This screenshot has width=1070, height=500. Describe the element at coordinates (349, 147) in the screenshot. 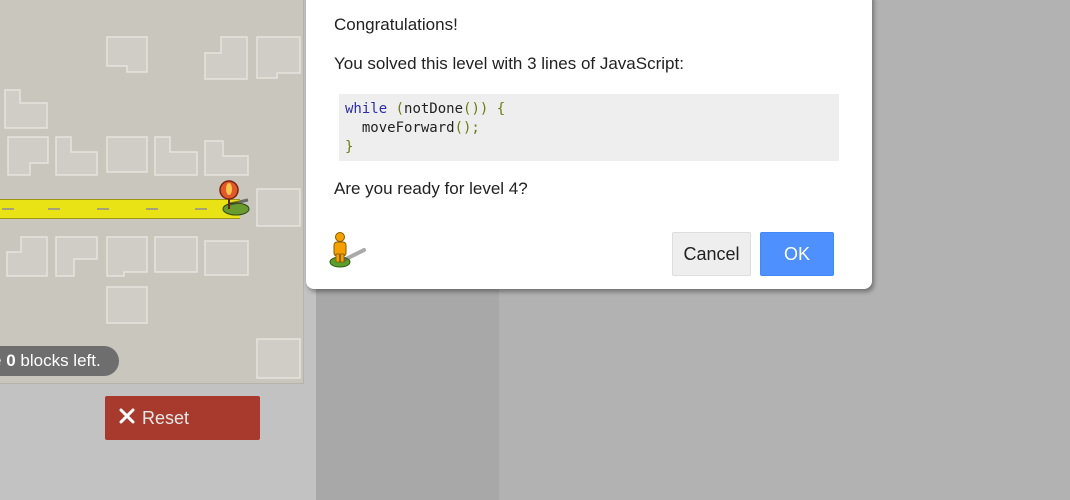

I see `code-line-3: }` at that location.